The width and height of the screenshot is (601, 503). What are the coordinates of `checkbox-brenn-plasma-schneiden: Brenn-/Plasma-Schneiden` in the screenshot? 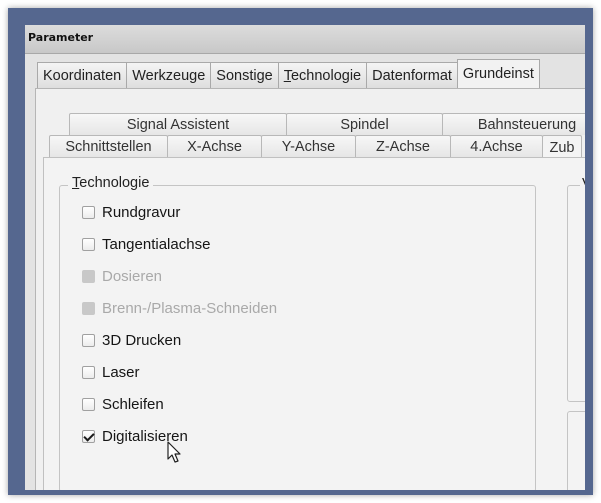 It's located at (179, 308).